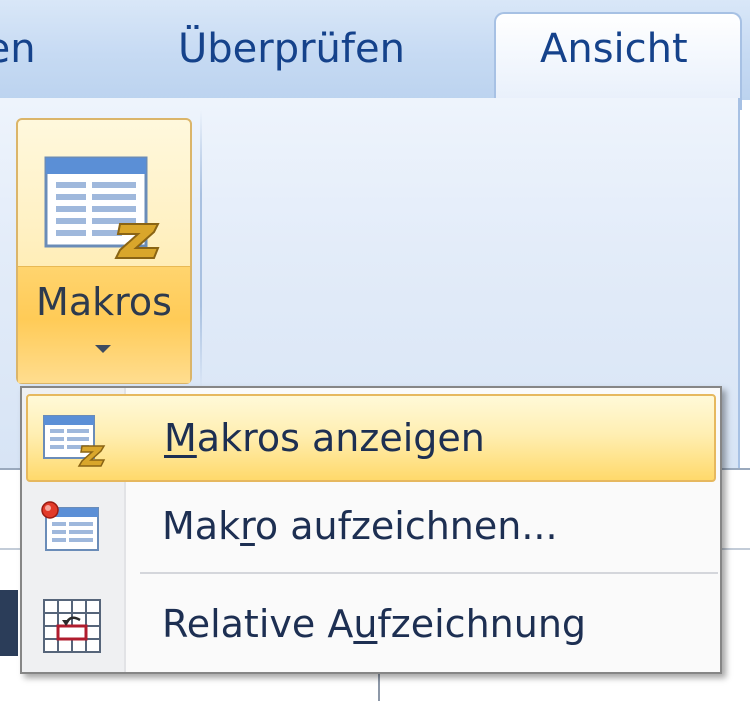 The image size is (750, 701). Describe the element at coordinates (9, 623) in the screenshot. I see `sheet-content-fragment` at that location.